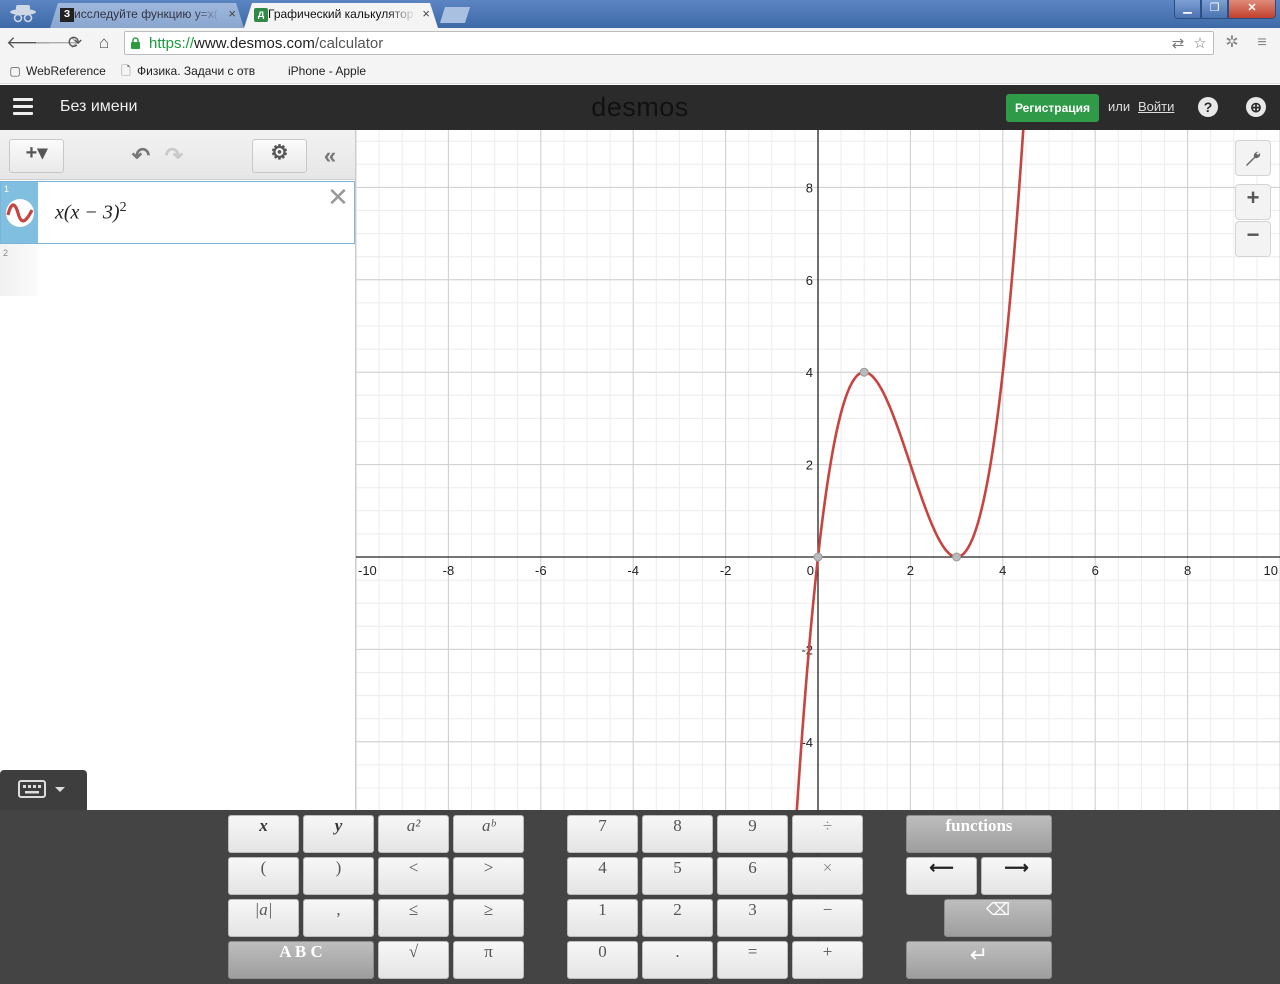 The image size is (1280, 984). I want to click on translate-icon: ⇄, so click(1178, 44).